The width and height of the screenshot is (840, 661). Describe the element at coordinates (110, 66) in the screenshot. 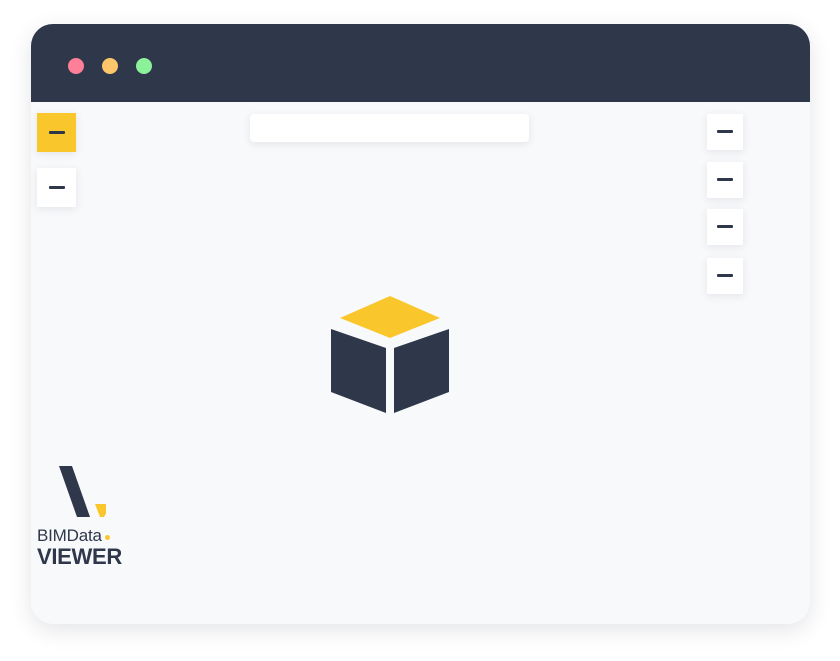

I see `minimize-dot-icon` at that location.